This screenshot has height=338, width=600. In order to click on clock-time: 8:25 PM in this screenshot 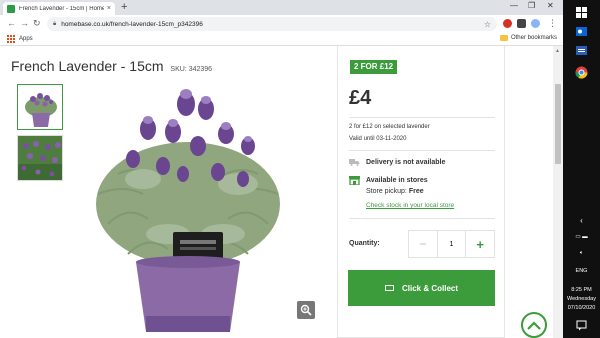, I will do `click(581, 290)`.